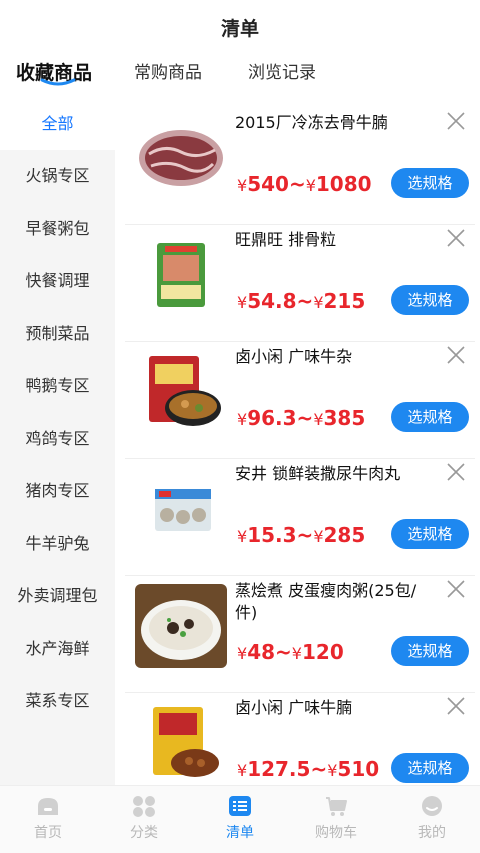  I want to click on category-pork: 猪肉专区, so click(57, 491).